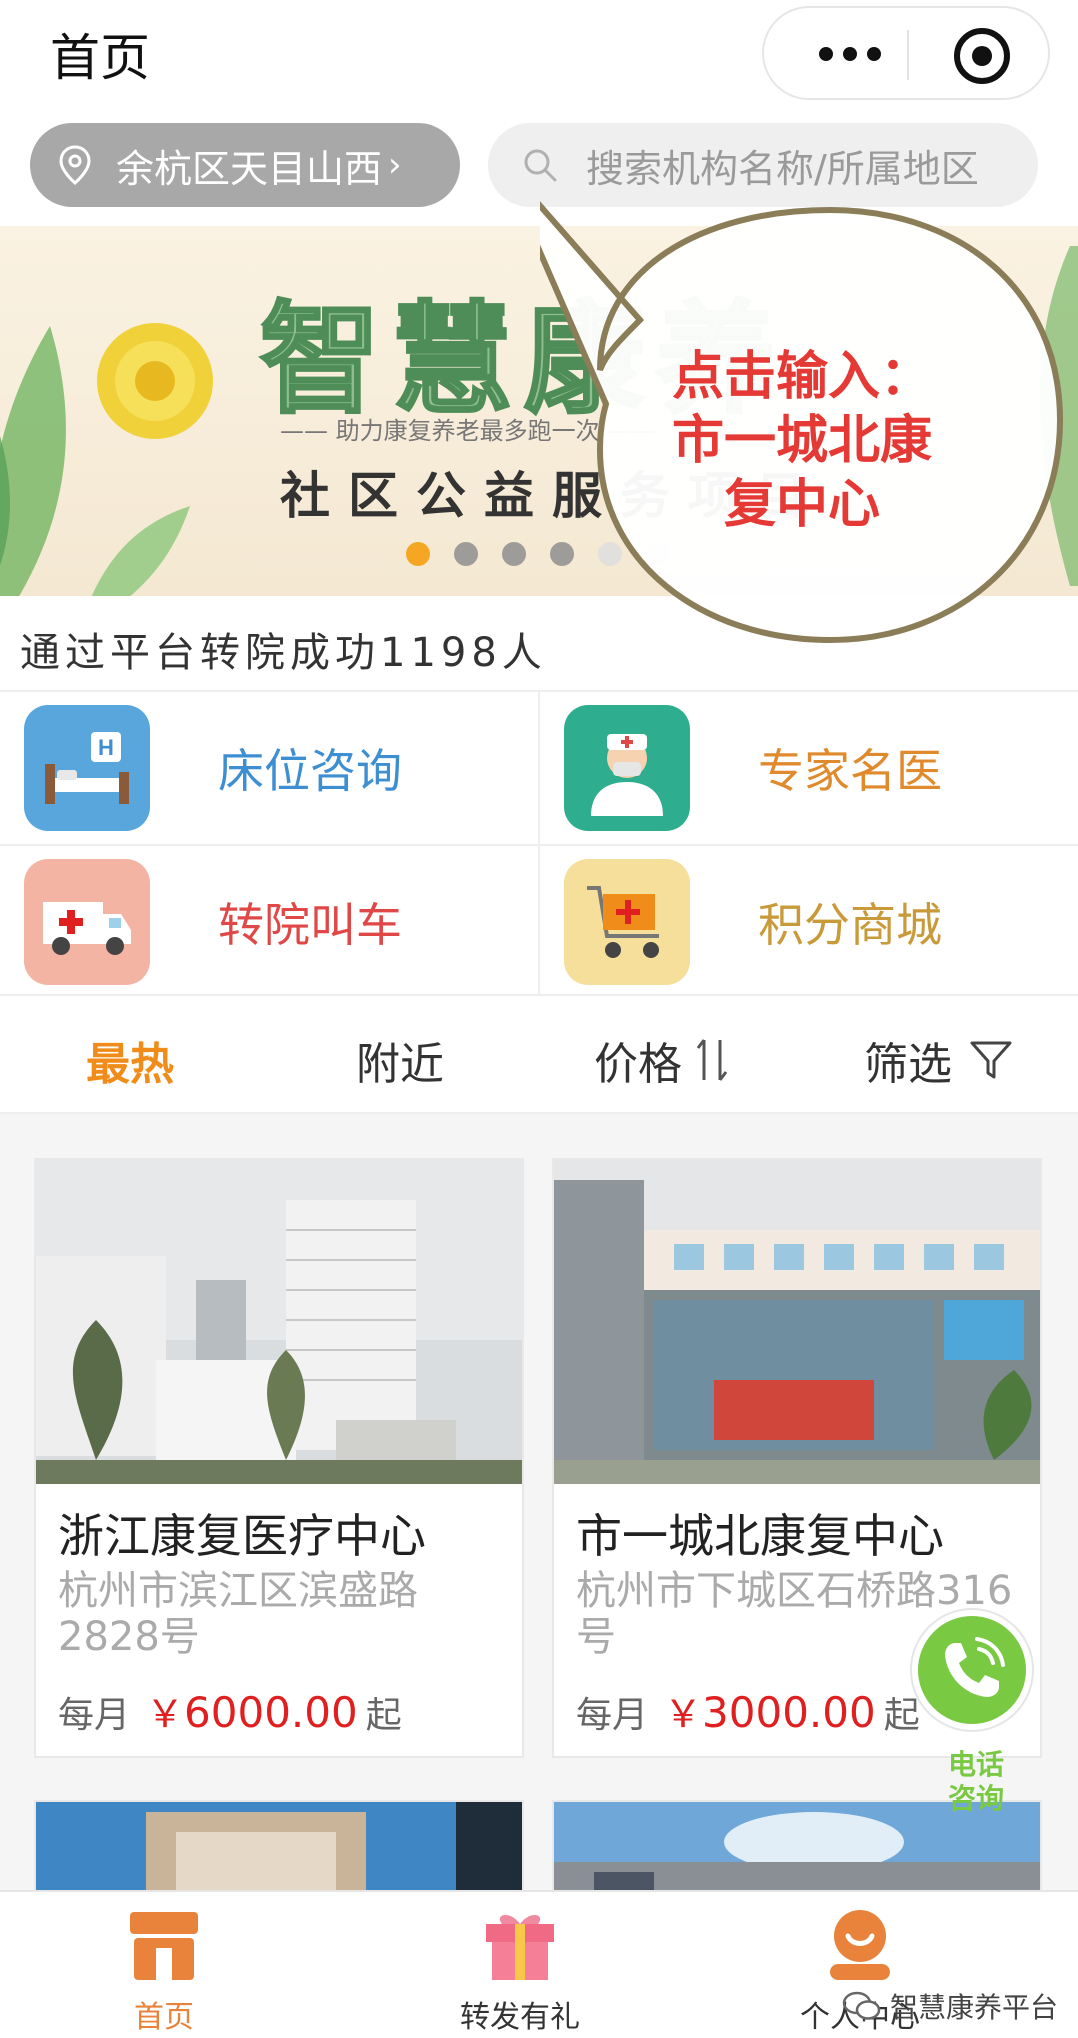 This screenshot has width=1078, height=2038. Describe the element at coordinates (238, 1614) in the screenshot. I see `institution-address: 杭州市滨江区滨盛路2828号` at that location.